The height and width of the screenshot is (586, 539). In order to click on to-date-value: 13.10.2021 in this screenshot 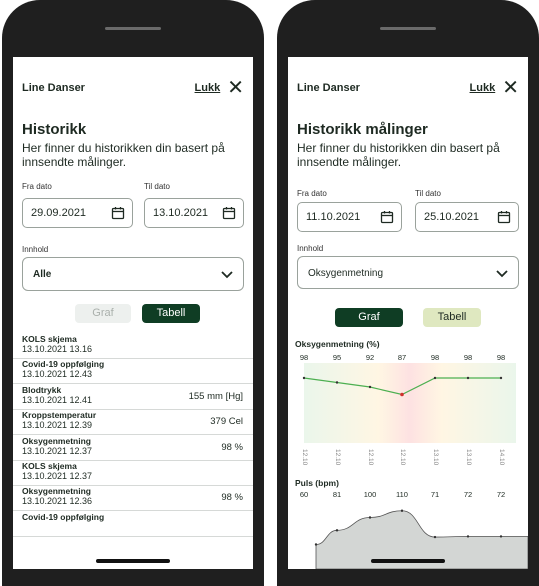, I will do `click(181, 213)`.